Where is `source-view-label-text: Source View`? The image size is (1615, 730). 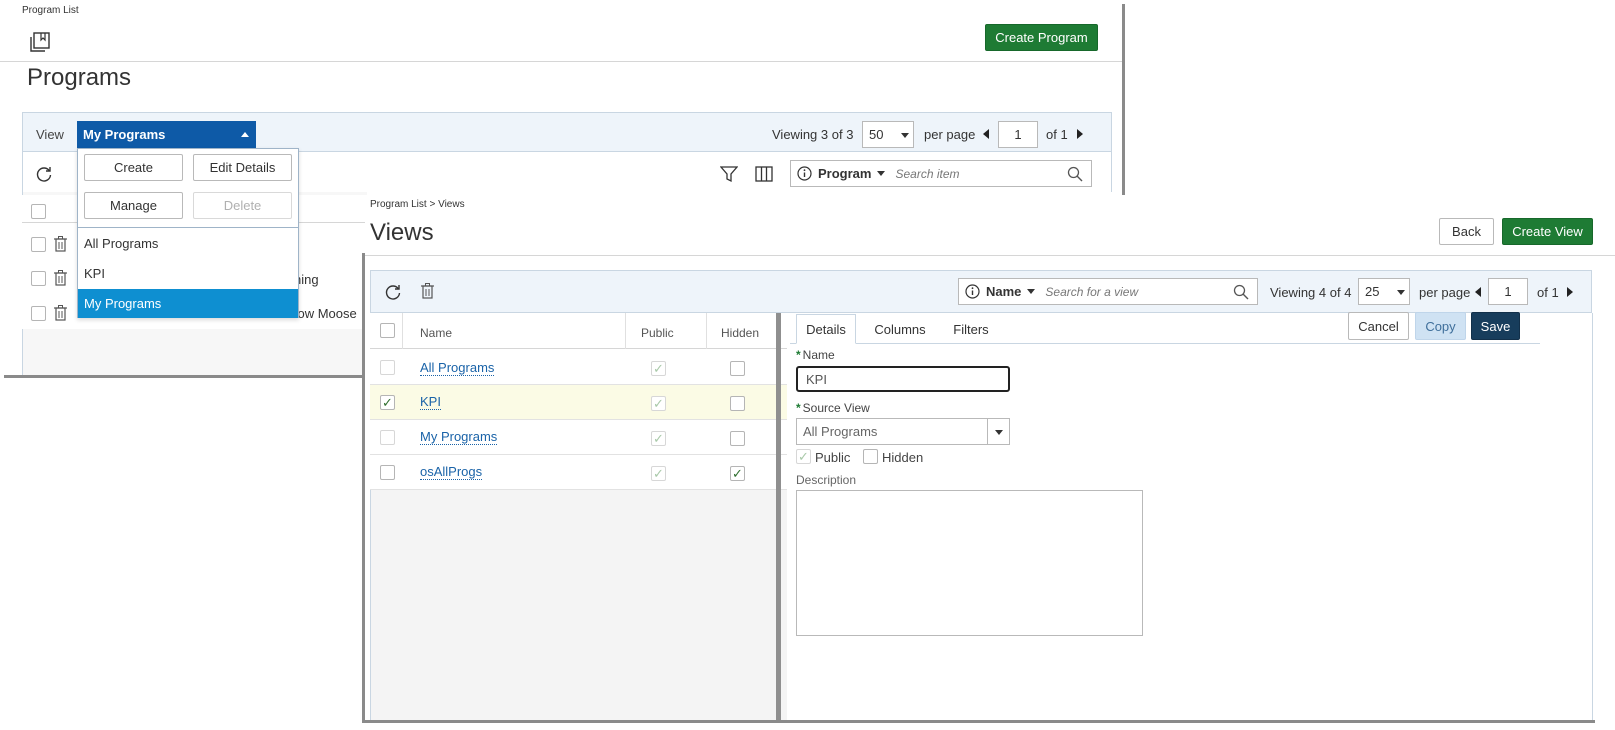 source-view-label-text: Source View is located at coordinates (836, 408).